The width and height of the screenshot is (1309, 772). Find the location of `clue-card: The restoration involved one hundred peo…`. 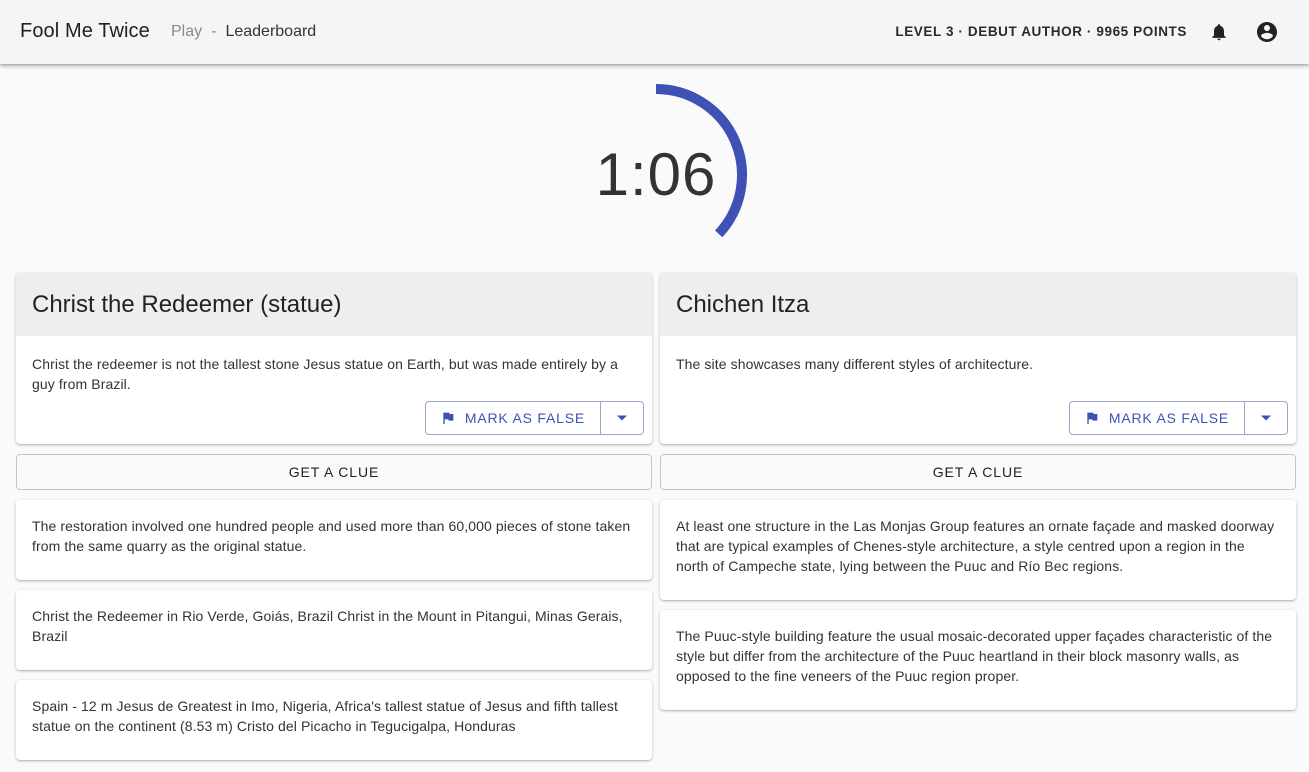

clue-card: The restoration involved one hundred peo… is located at coordinates (334, 540).